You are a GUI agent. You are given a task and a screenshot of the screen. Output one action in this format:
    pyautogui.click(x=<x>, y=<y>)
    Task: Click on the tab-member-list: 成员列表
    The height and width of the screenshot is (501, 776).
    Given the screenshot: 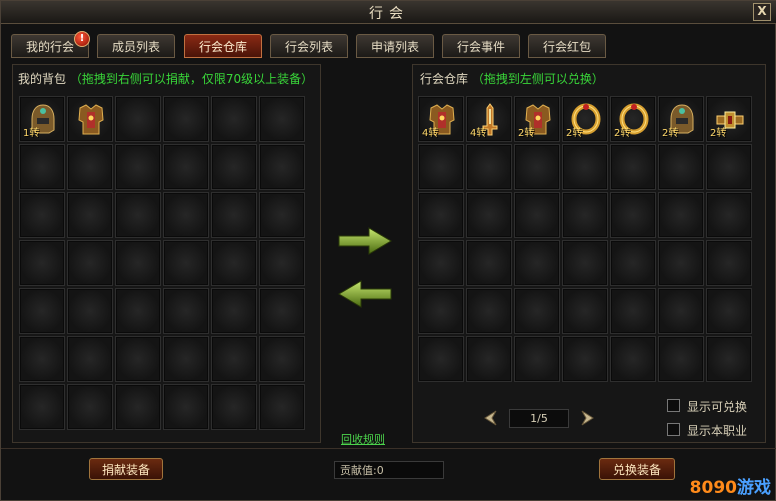 What is the action you would take?
    pyautogui.click(x=136, y=46)
    